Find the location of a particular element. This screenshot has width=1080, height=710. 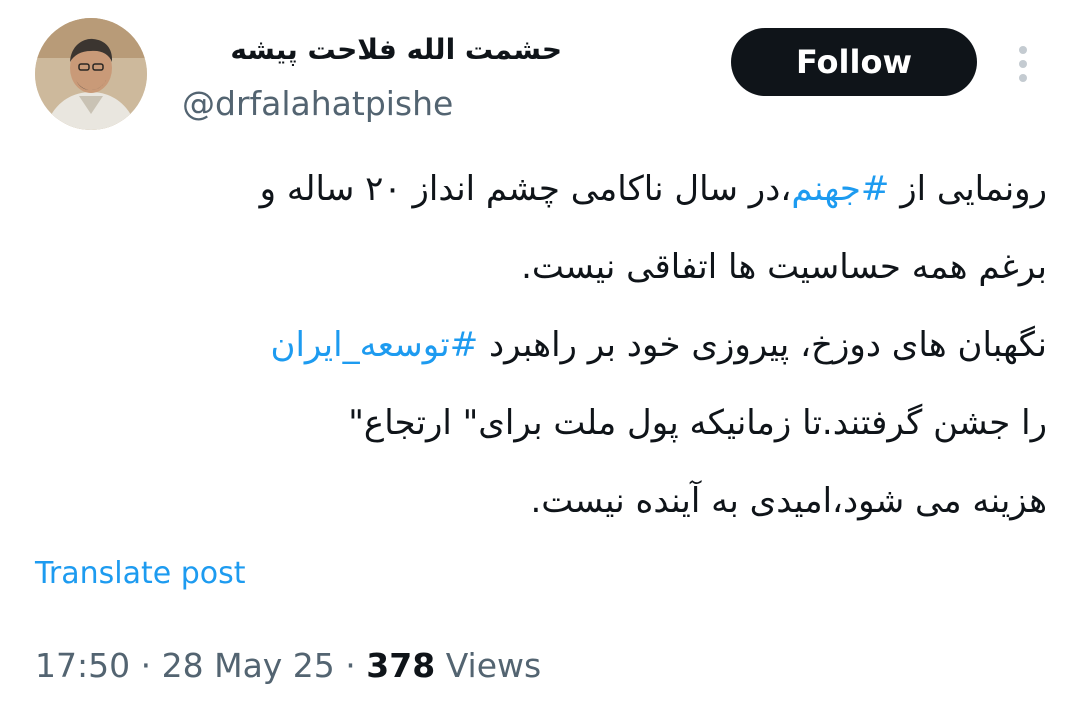

post-time: 17:50 is located at coordinates (82, 665).